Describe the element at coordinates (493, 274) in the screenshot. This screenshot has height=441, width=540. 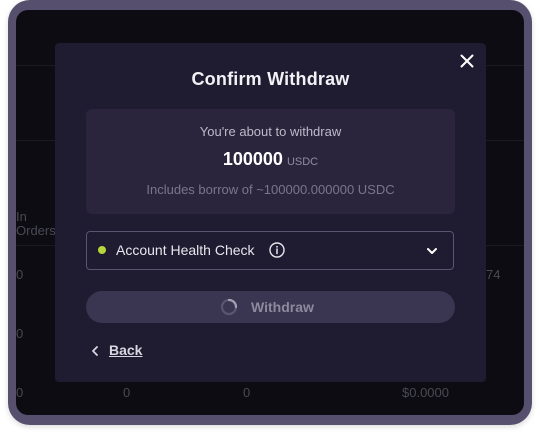
I see `background-cell: 74` at that location.